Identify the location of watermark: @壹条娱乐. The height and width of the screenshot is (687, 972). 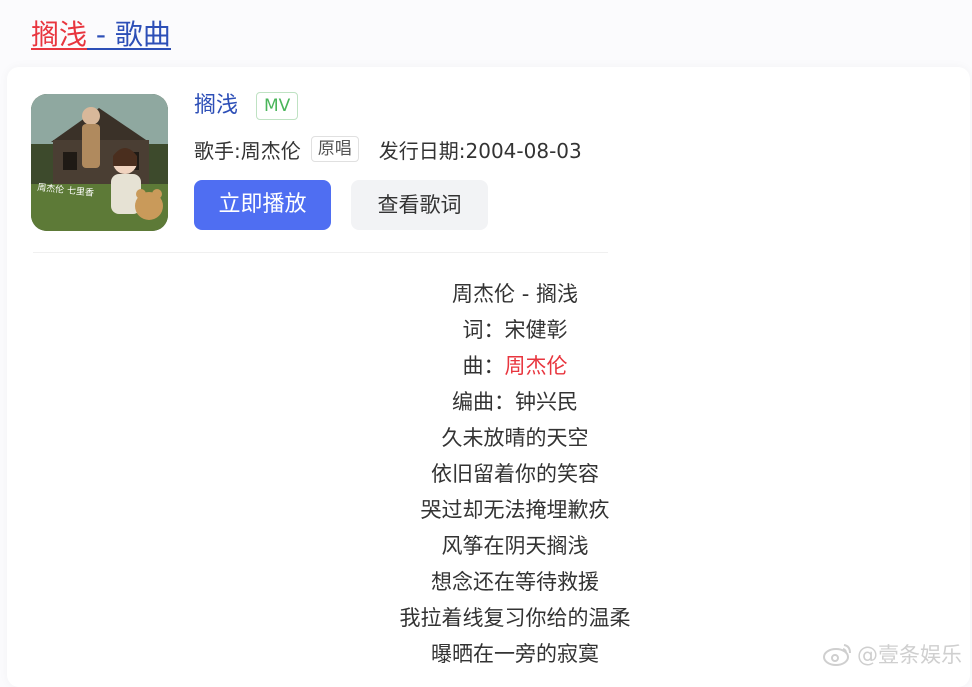
(892, 654).